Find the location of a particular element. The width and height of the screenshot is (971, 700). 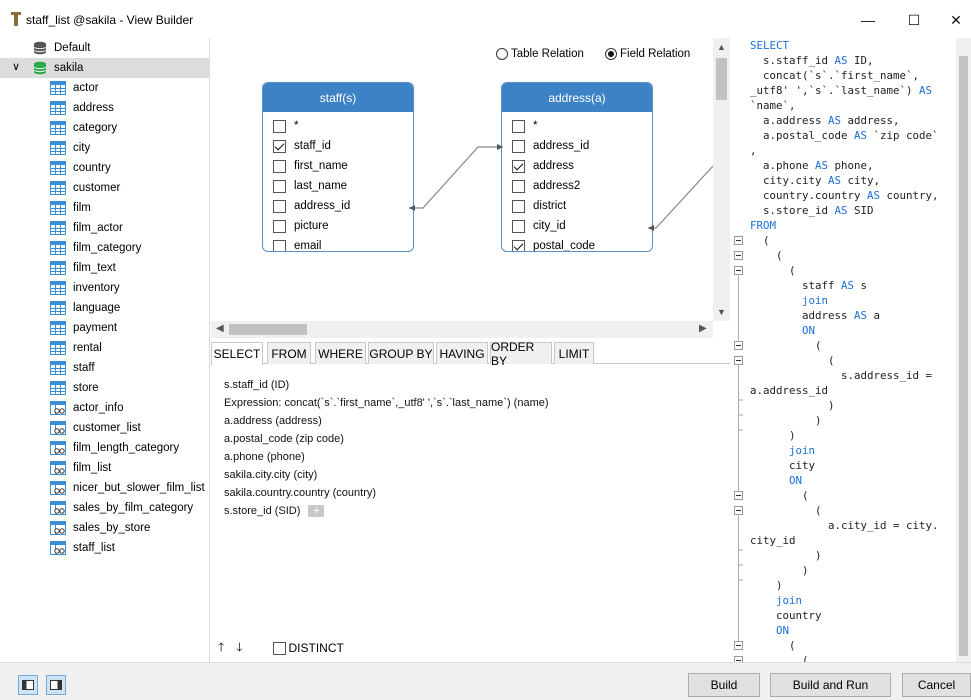

tree-item-label: inventory is located at coordinates (96, 288).